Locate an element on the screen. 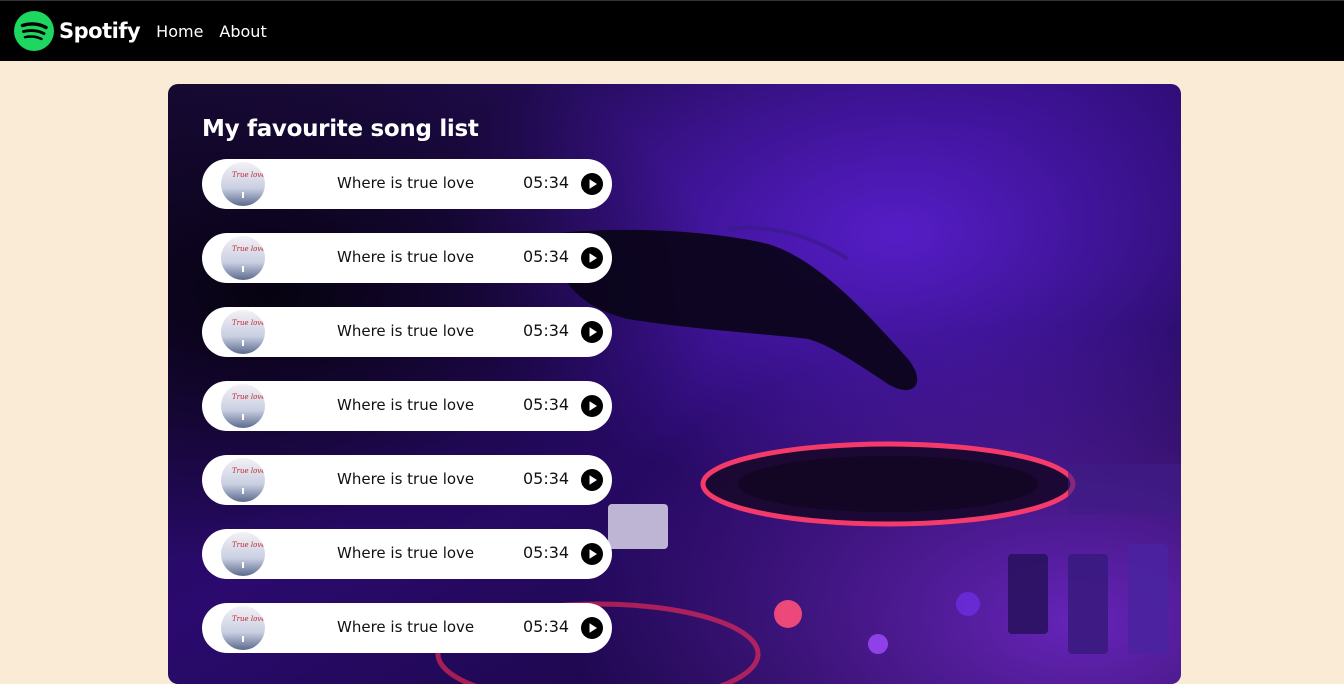 Image resolution: width=1344 pixels, height=684 pixels. song-item-4: True love Where is true love 05:34 is located at coordinates (407, 406).